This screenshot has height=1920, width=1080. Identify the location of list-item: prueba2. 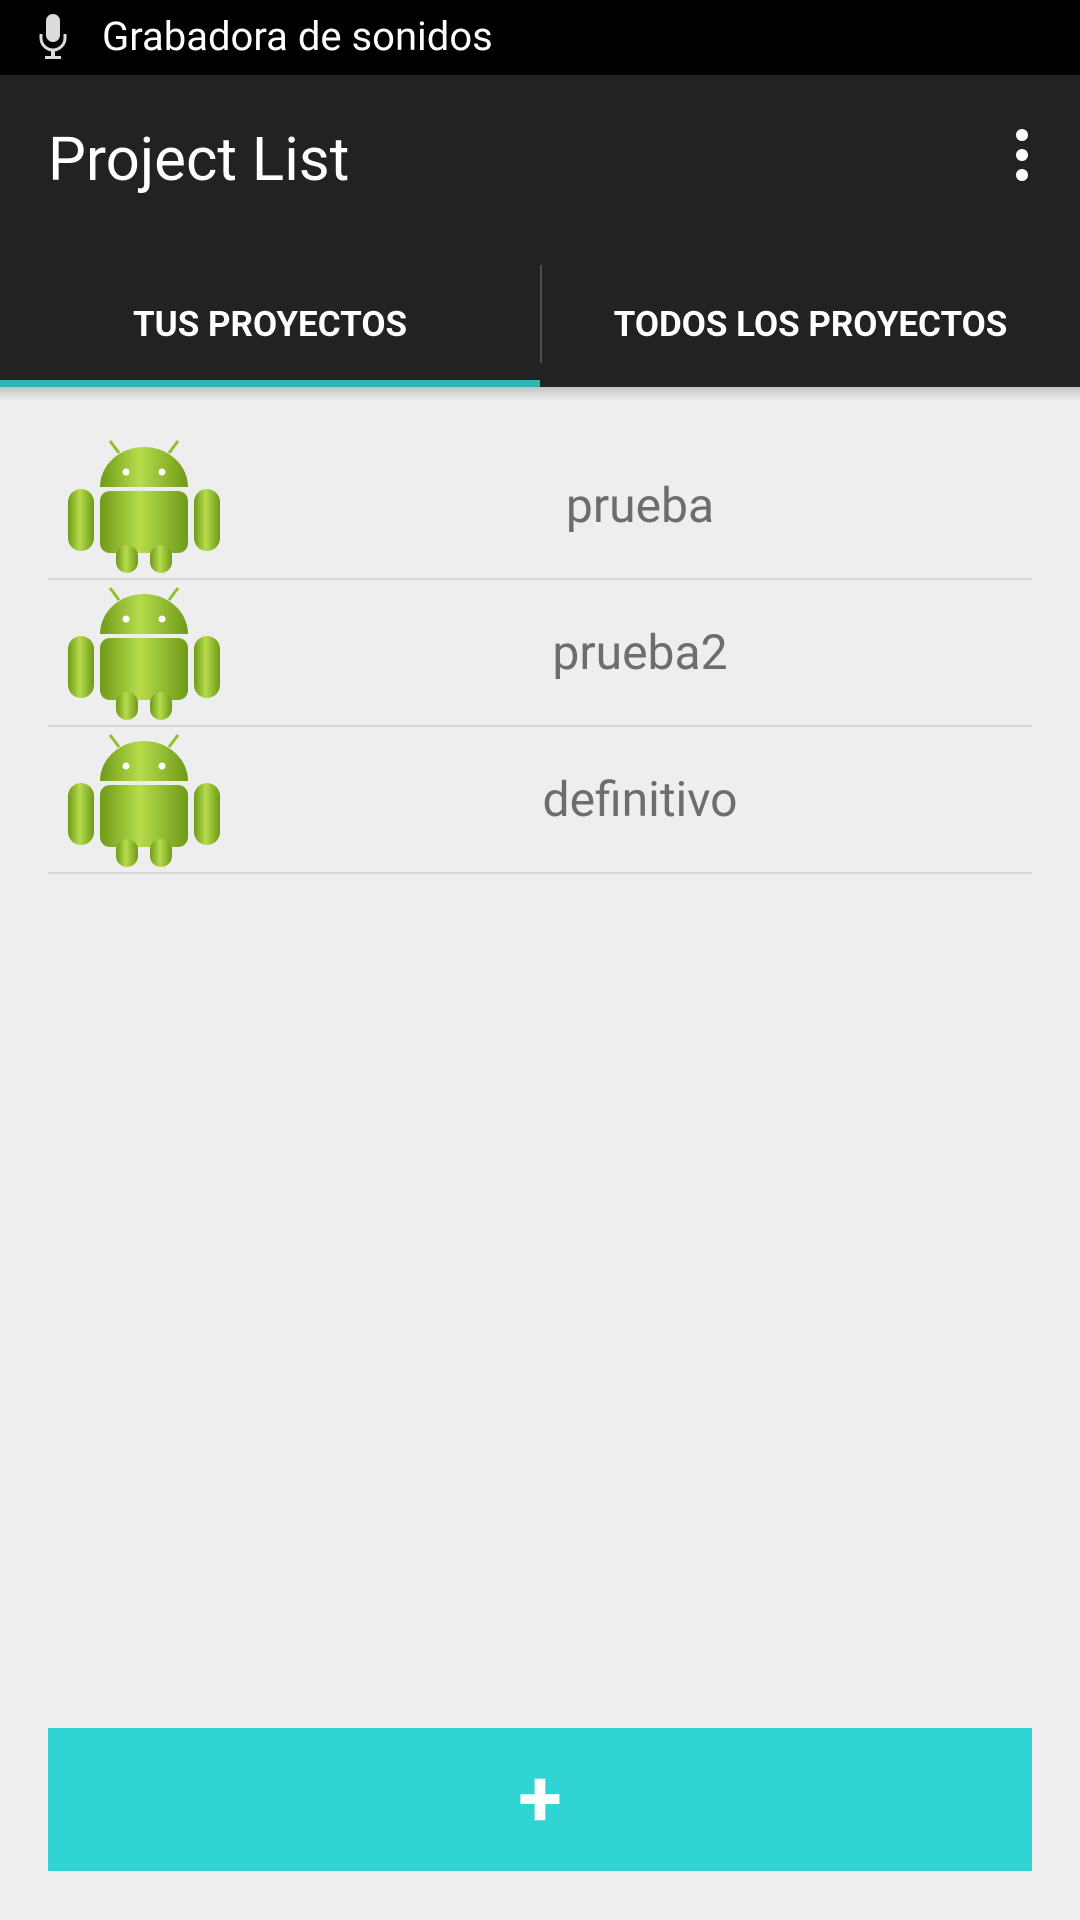
(540, 653).